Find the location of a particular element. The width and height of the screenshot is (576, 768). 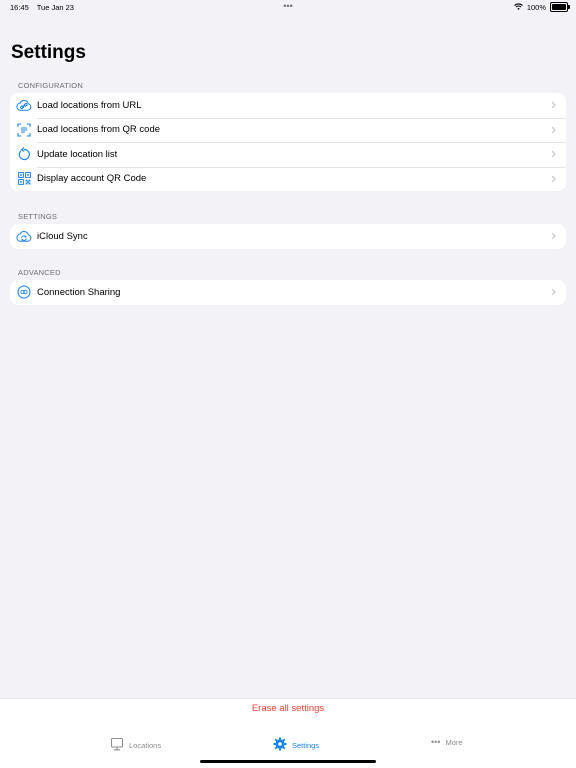

row-icloud-sync: iCloud Sync is located at coordinates (288, 236).